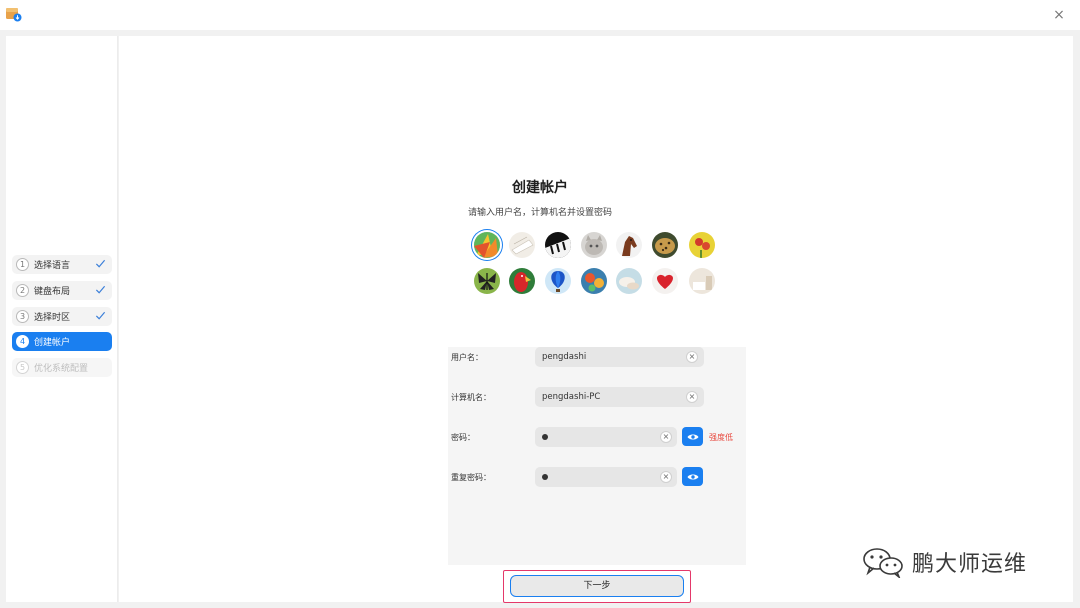 This screenshot has width=1080, height=608. What do you see at coordinates (665, 245) in the screenshot?
I see `avatar-leopard` at bounding box center [665, 245].